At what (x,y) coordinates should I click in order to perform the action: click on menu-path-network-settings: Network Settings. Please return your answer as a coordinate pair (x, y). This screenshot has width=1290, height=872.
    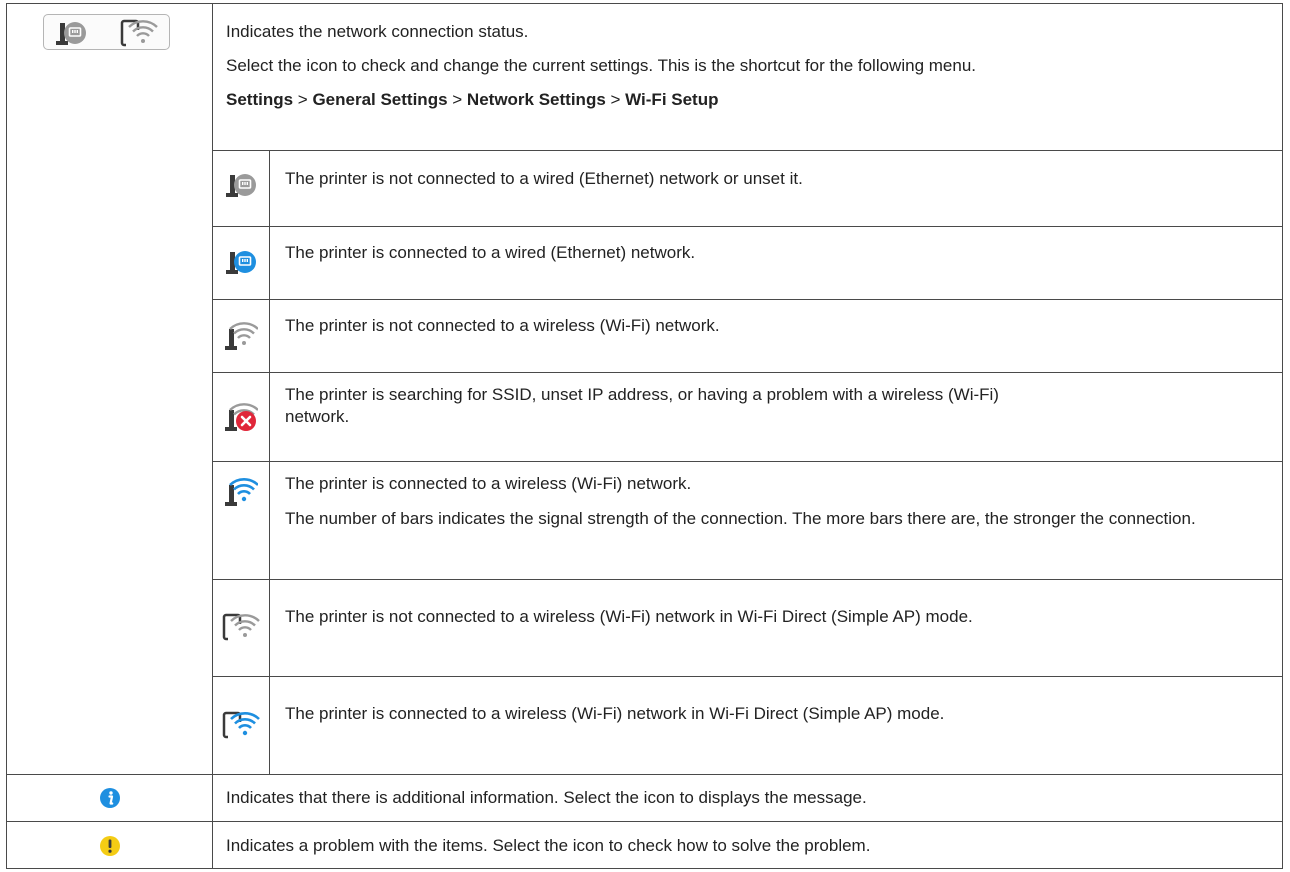
    Looking at the image, I should click on (536, 99).